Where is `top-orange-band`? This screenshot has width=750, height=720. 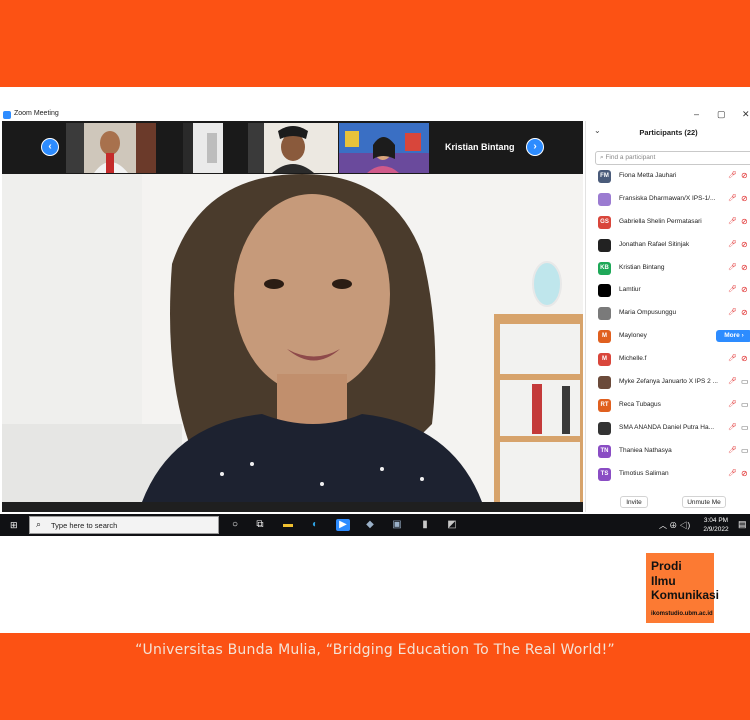 top-orange-band is located at coordinates (375, 43).